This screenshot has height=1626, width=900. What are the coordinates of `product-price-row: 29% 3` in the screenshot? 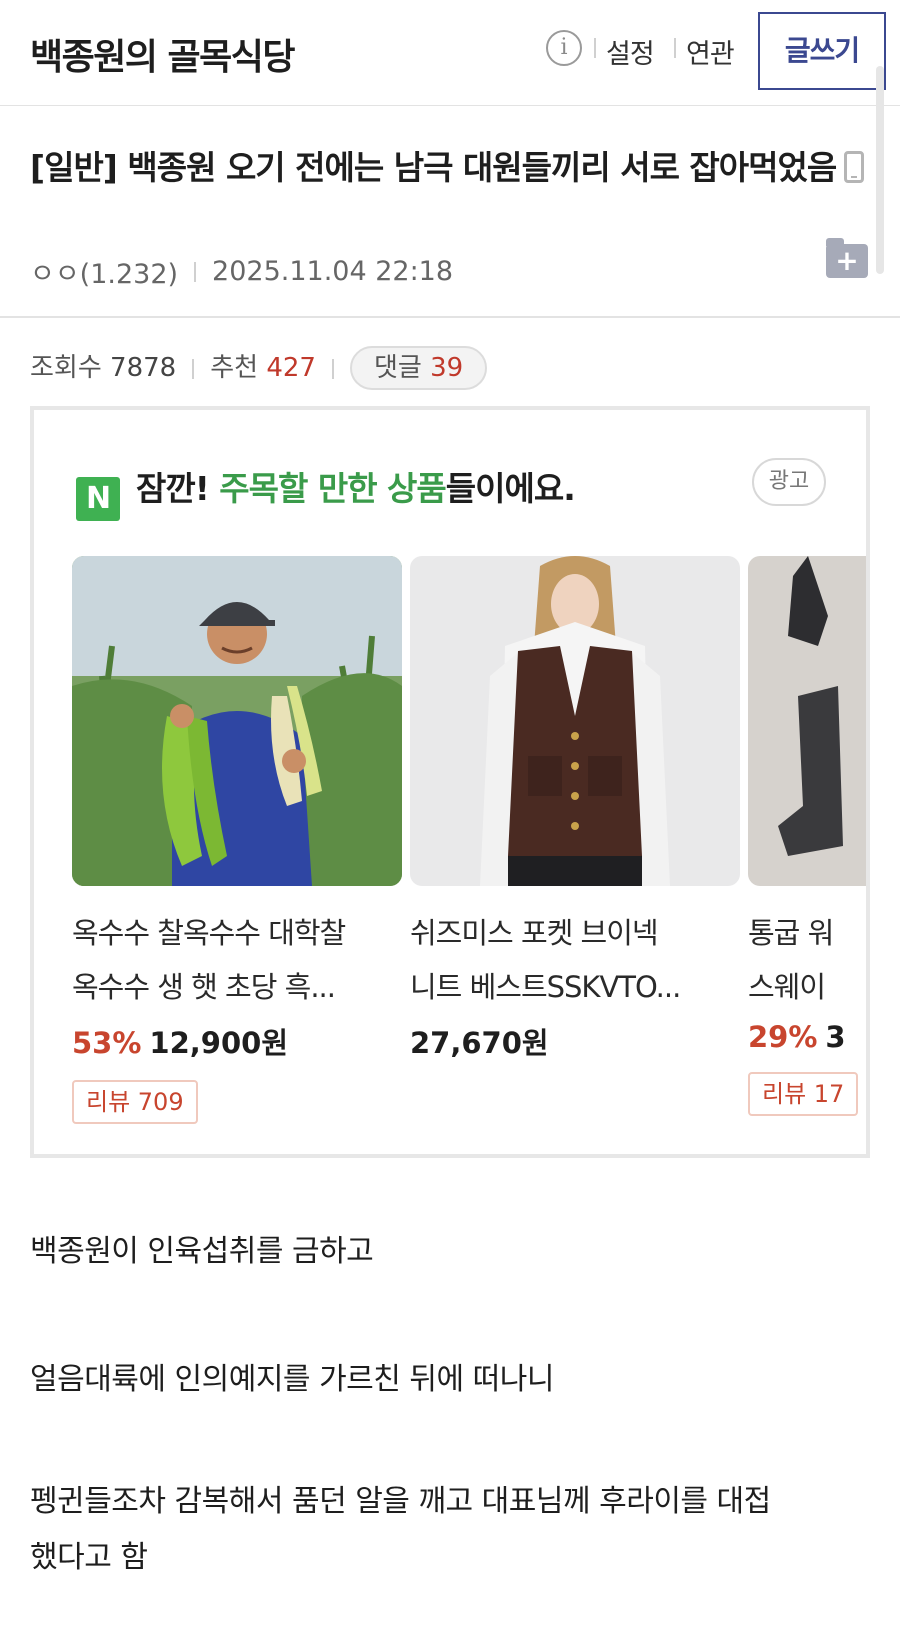 It's located at (807, 1037).